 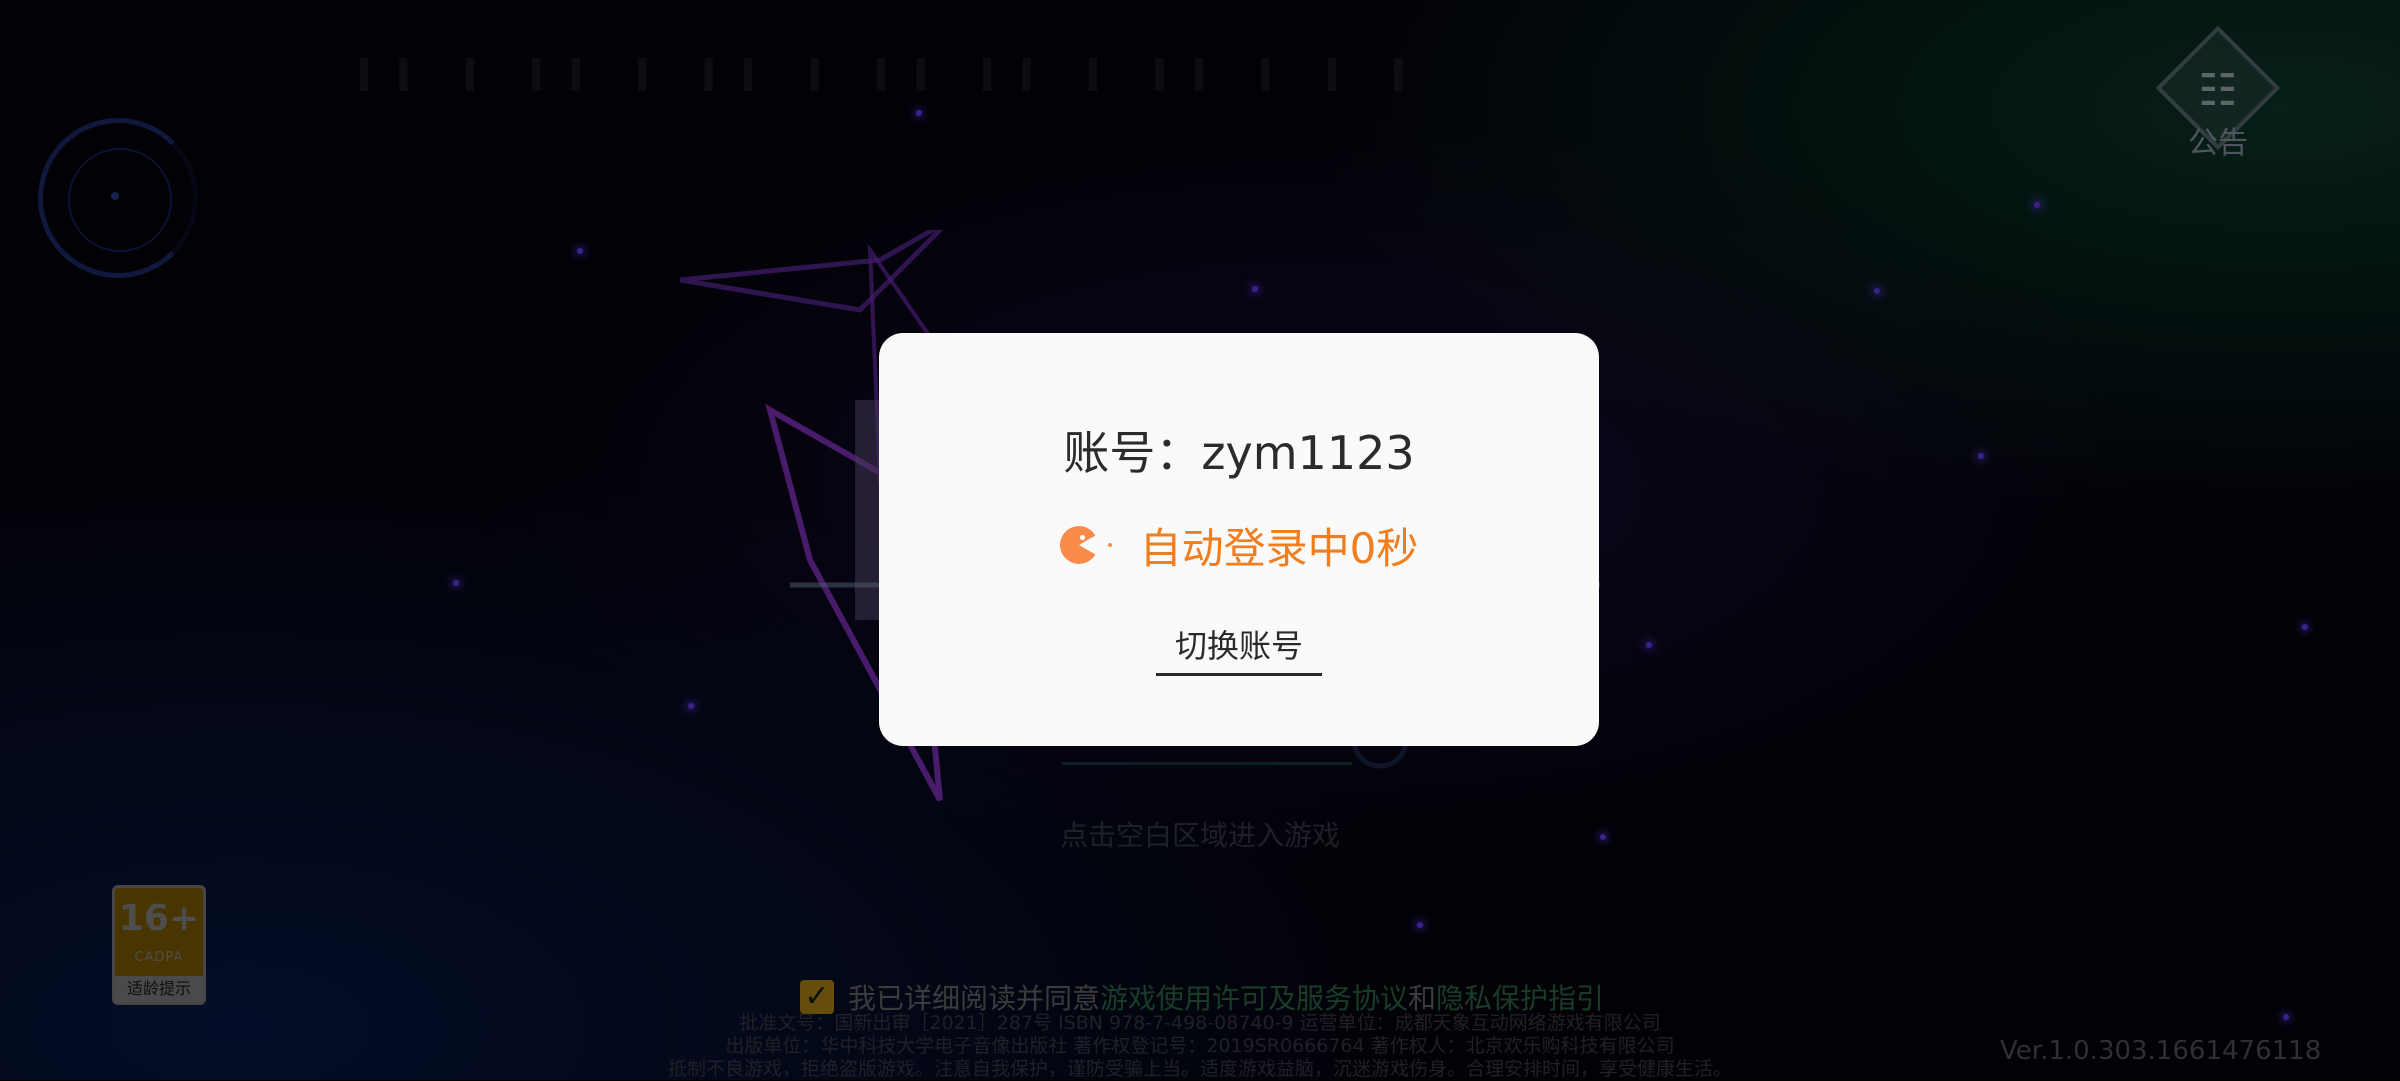 I want to click on switch-account-button: 切换账号, so click(x=1239, y=648).